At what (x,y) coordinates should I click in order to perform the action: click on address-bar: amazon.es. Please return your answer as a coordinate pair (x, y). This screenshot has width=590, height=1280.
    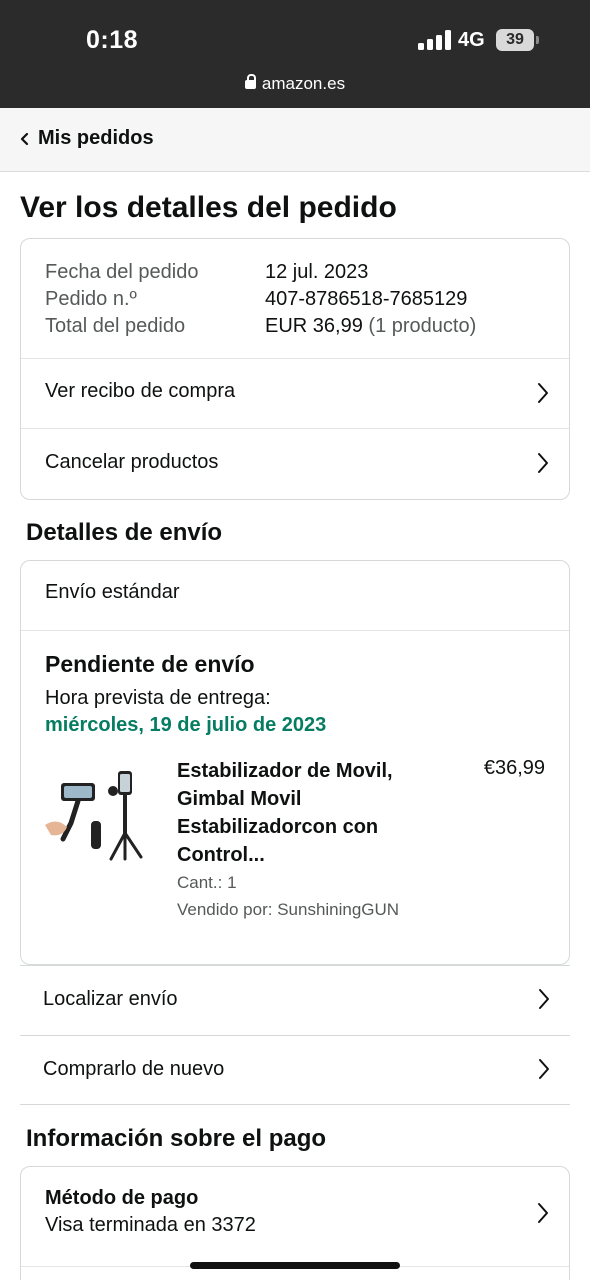
    Looking at the image, I should click on (295, 84).